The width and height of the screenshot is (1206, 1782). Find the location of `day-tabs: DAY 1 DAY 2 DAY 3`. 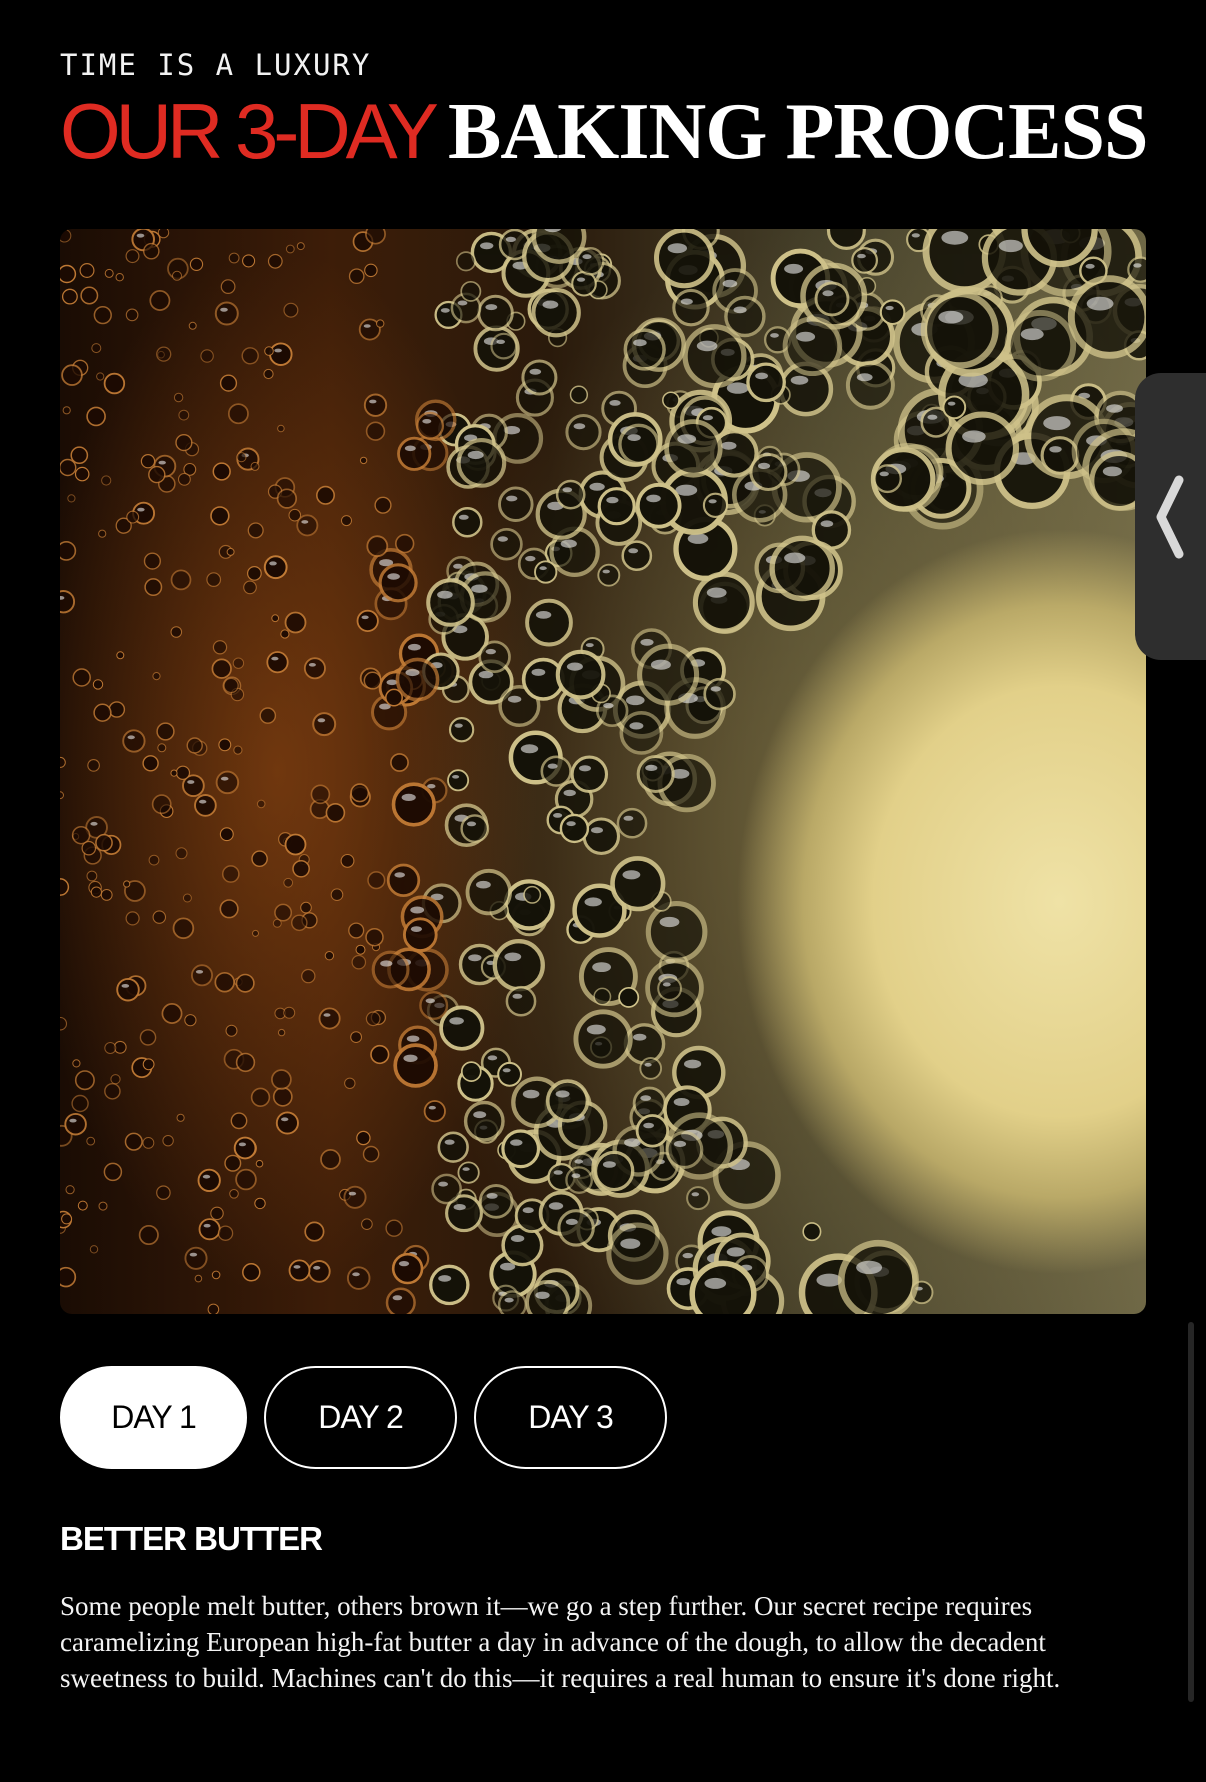

day-tabs: DAY 1 DAY 2 DAY 3 is located at coordinates (363, 1417).